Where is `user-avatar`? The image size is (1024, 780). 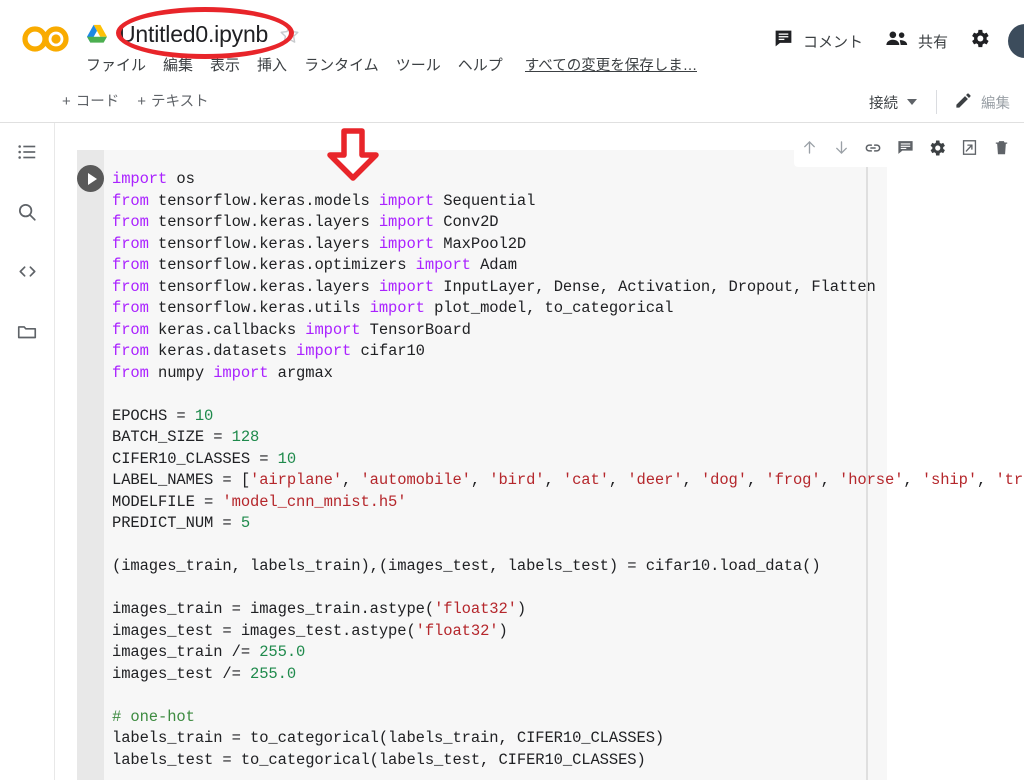
user-avatar is located at coordinates (1016, 41).